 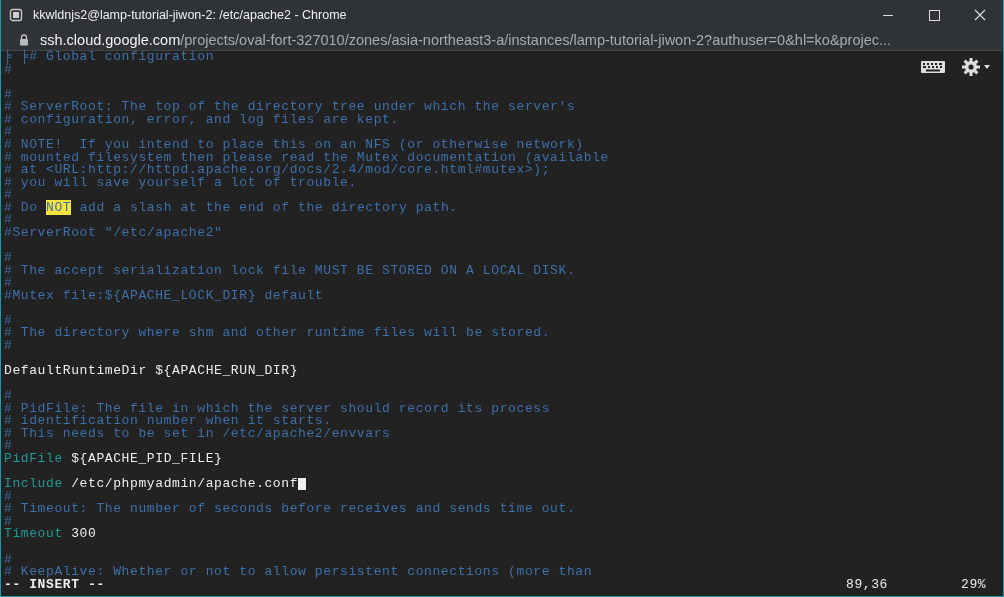 I want to click on code-text: /etc/phpmyadmin/apache.conf, so click(x=184, y=484).